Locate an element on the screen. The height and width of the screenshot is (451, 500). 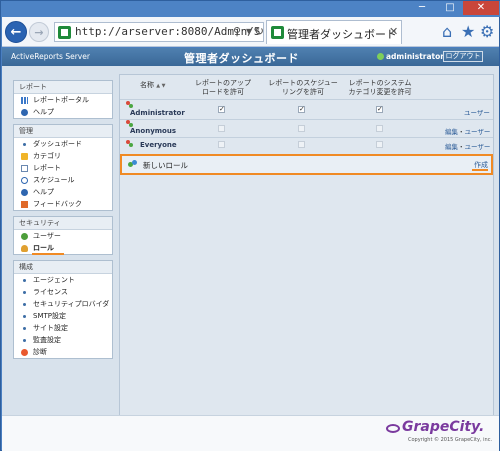
role-name: Anonymous is located at coordinates (153, 131).